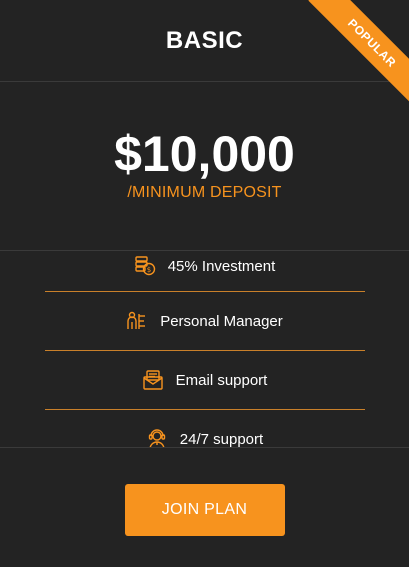  I want to click on email-icon, so click(153, 380).